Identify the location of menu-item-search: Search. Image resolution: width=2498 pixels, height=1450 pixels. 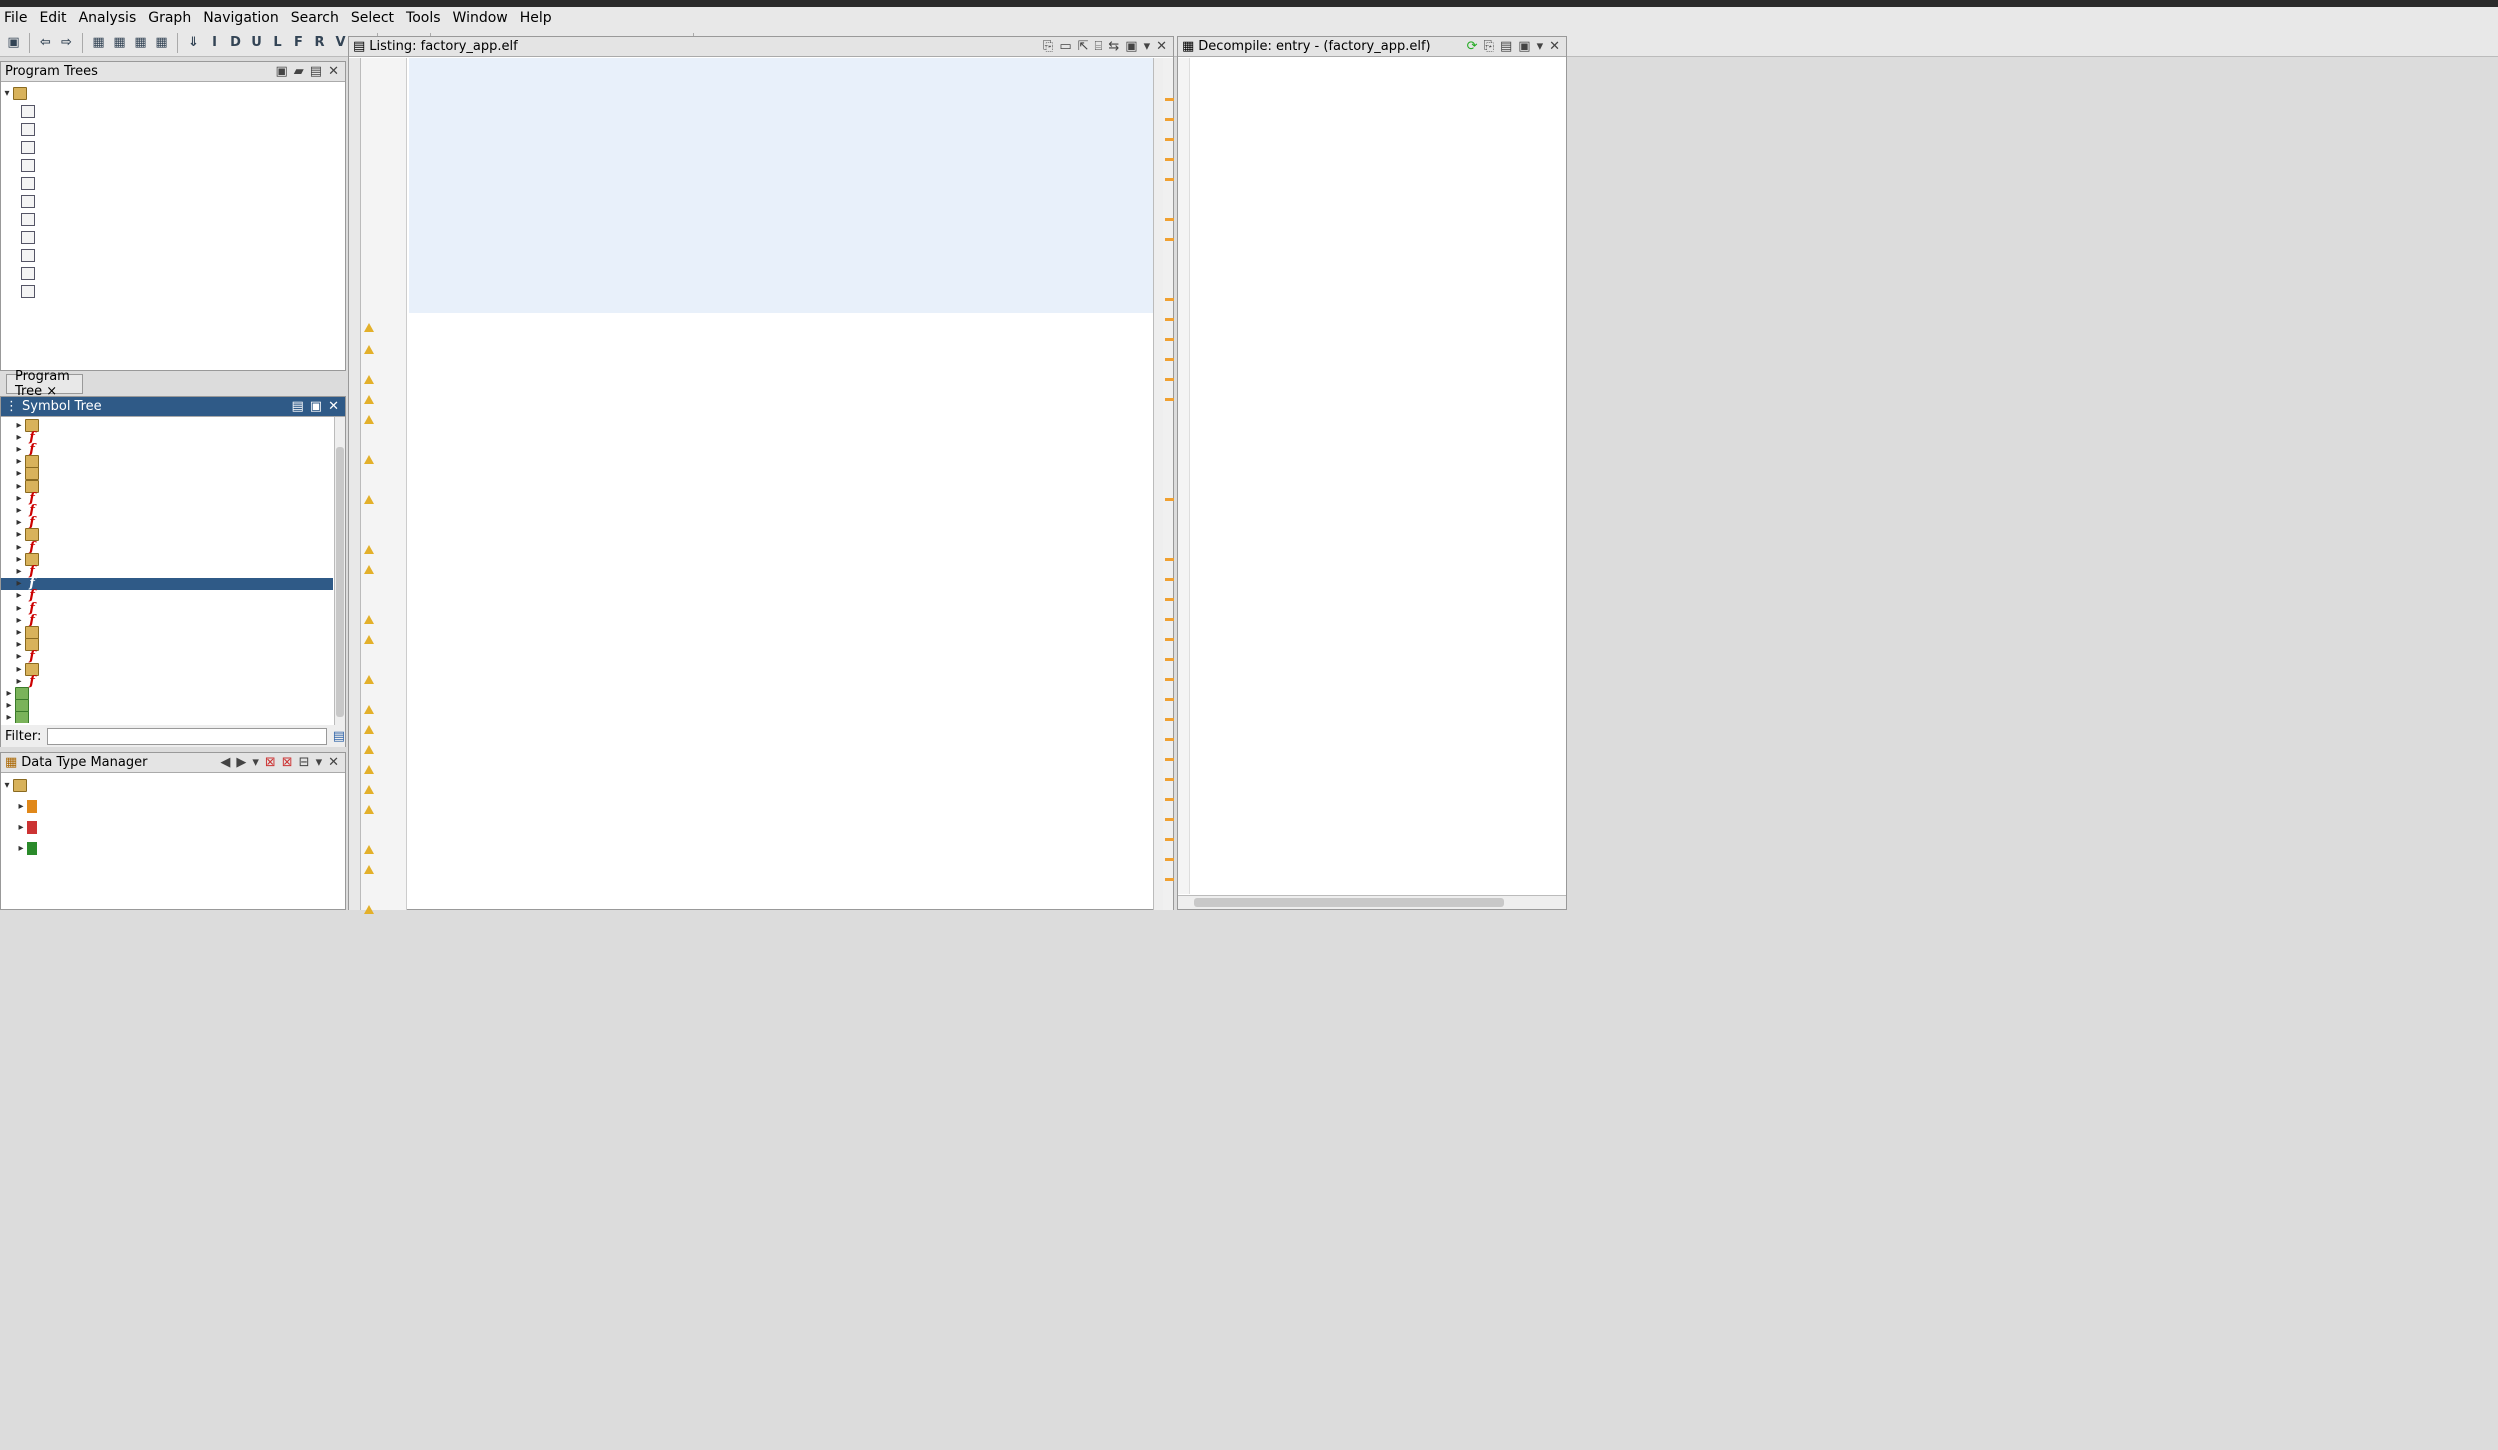
(315, 18).